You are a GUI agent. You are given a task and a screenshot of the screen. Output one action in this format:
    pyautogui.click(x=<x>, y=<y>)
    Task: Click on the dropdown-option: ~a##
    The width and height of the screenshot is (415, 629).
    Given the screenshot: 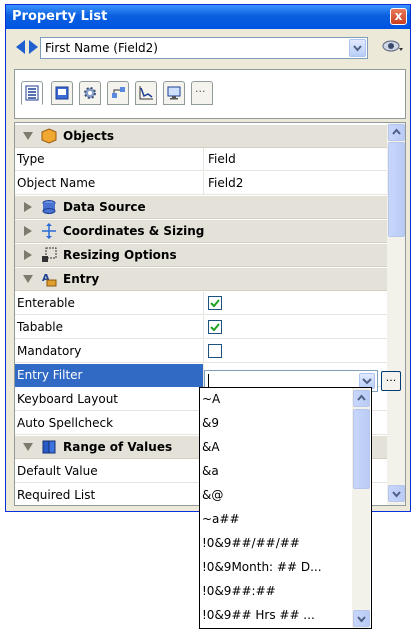 What is the action you would take?
    pyautogui.click(x=277, y=520)
    